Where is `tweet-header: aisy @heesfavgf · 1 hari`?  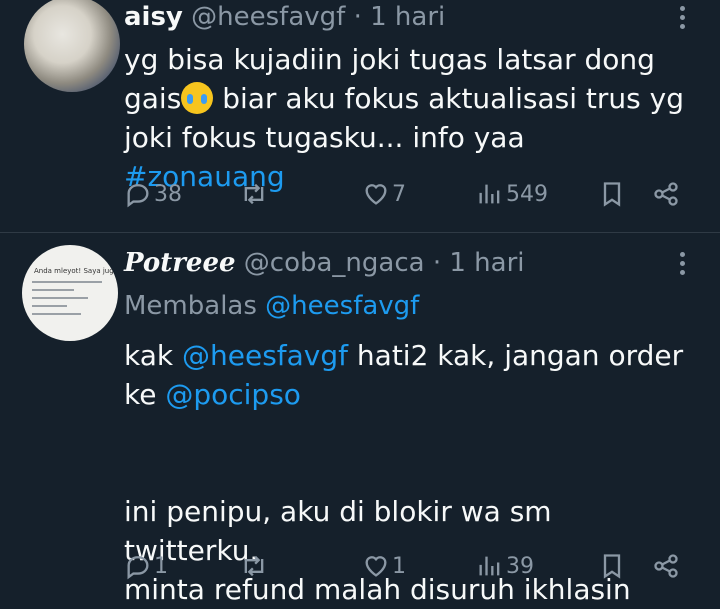 tweet-header: aisy @heesfavgf · 1 hari is located at coordinates (284, 17).